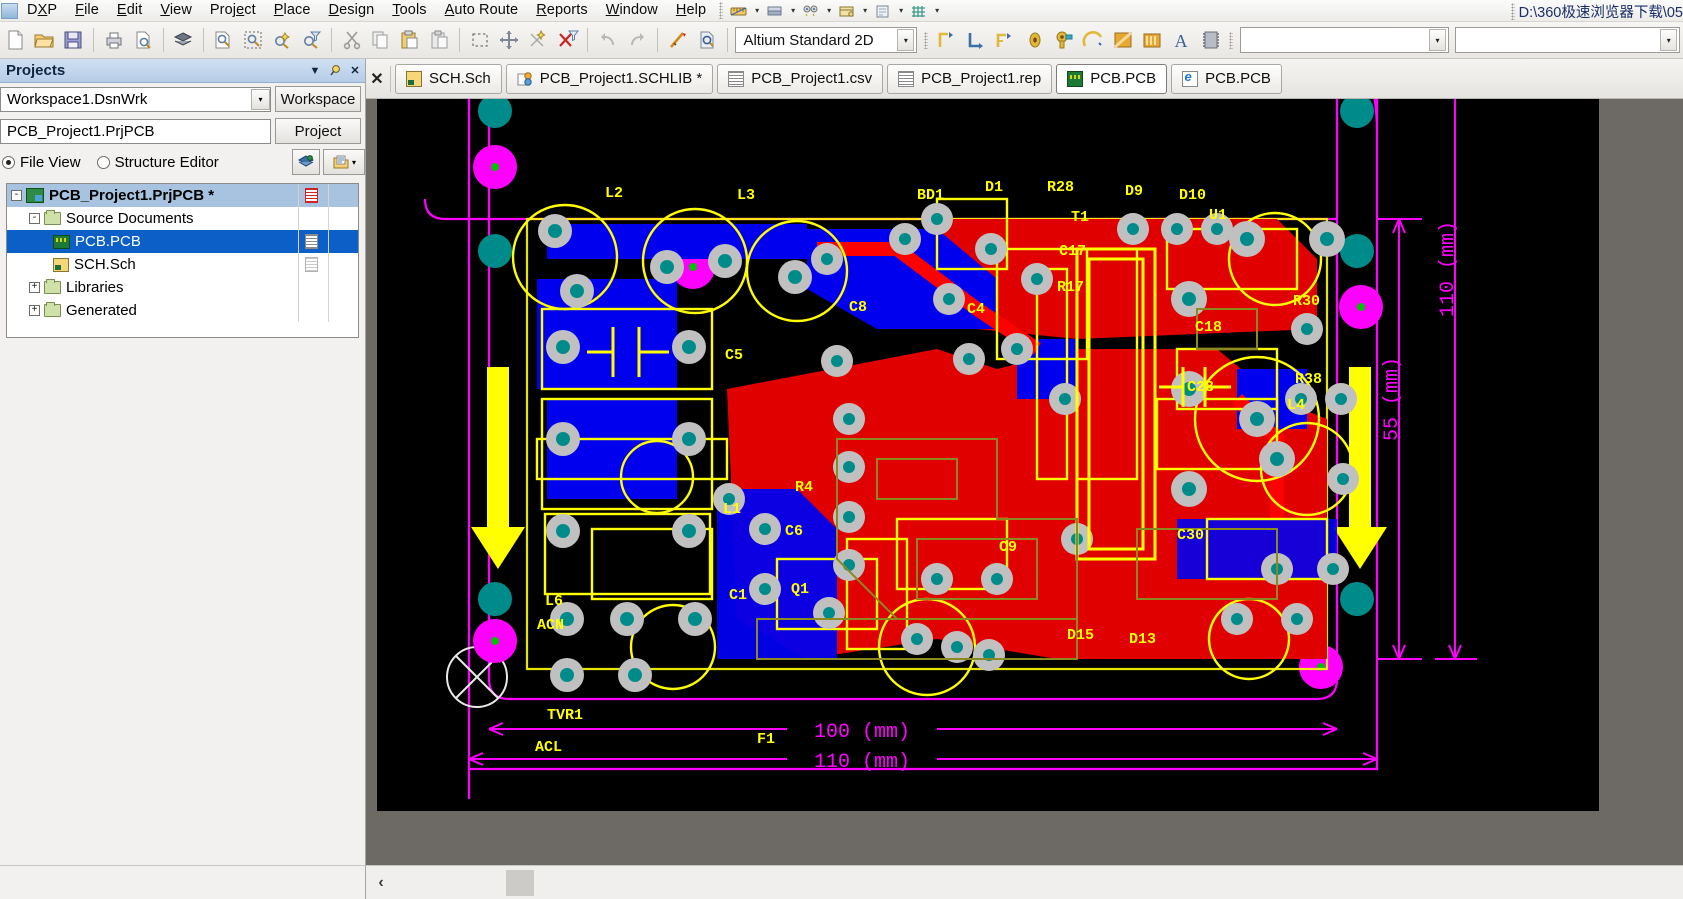 This screenshot has width=1683, height=899. Describe the element at coordinates (607, 40) in the screenshot. I see `undo-icon` at that location.